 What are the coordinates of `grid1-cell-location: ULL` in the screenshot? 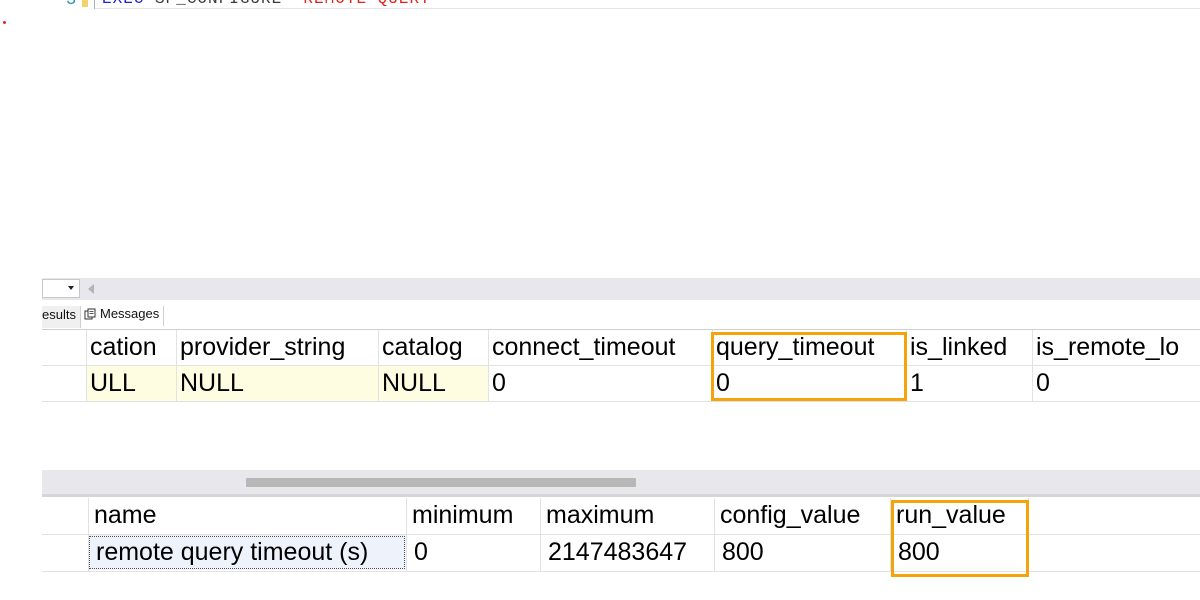 It's located at (131, 383).